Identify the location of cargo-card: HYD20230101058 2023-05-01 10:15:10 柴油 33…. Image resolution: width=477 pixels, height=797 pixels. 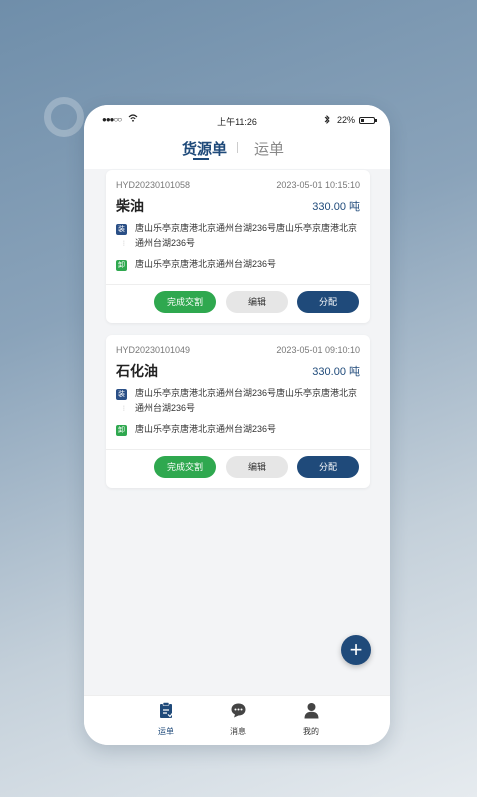
(238, 246).